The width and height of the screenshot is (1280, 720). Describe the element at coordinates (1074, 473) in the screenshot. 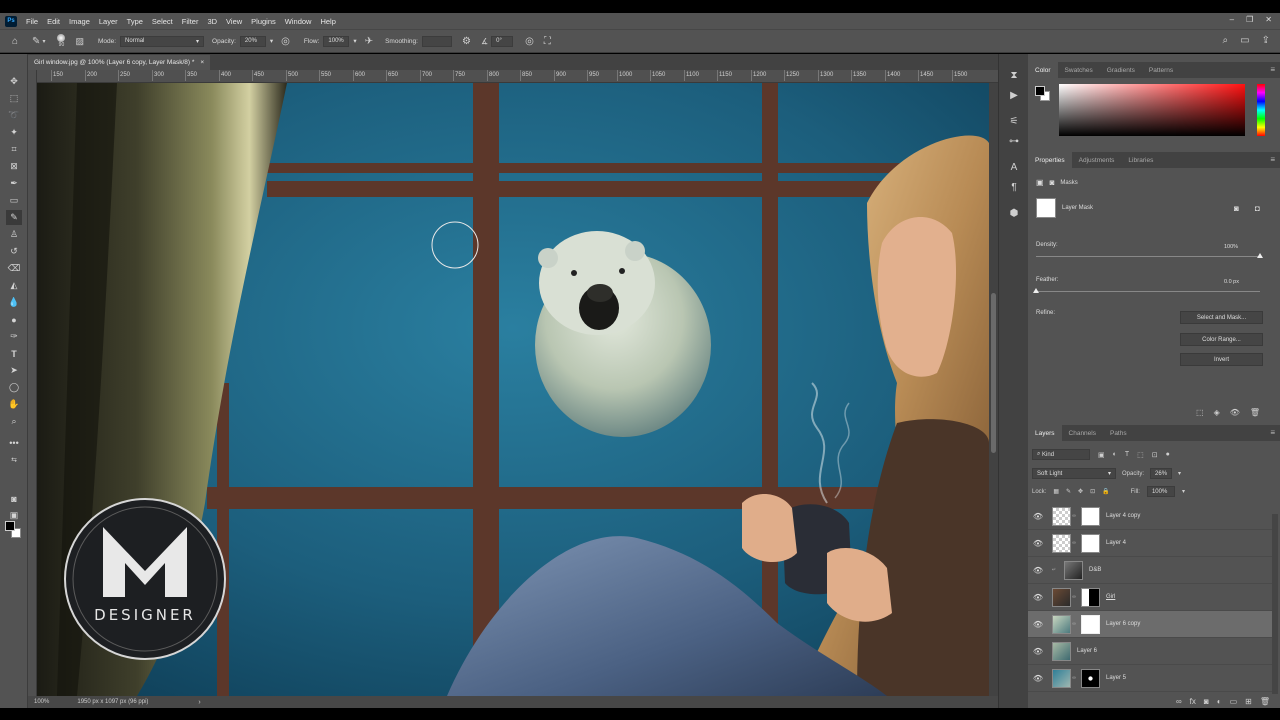

I see `blend-mode-select: Soft Light ▾` at that location.